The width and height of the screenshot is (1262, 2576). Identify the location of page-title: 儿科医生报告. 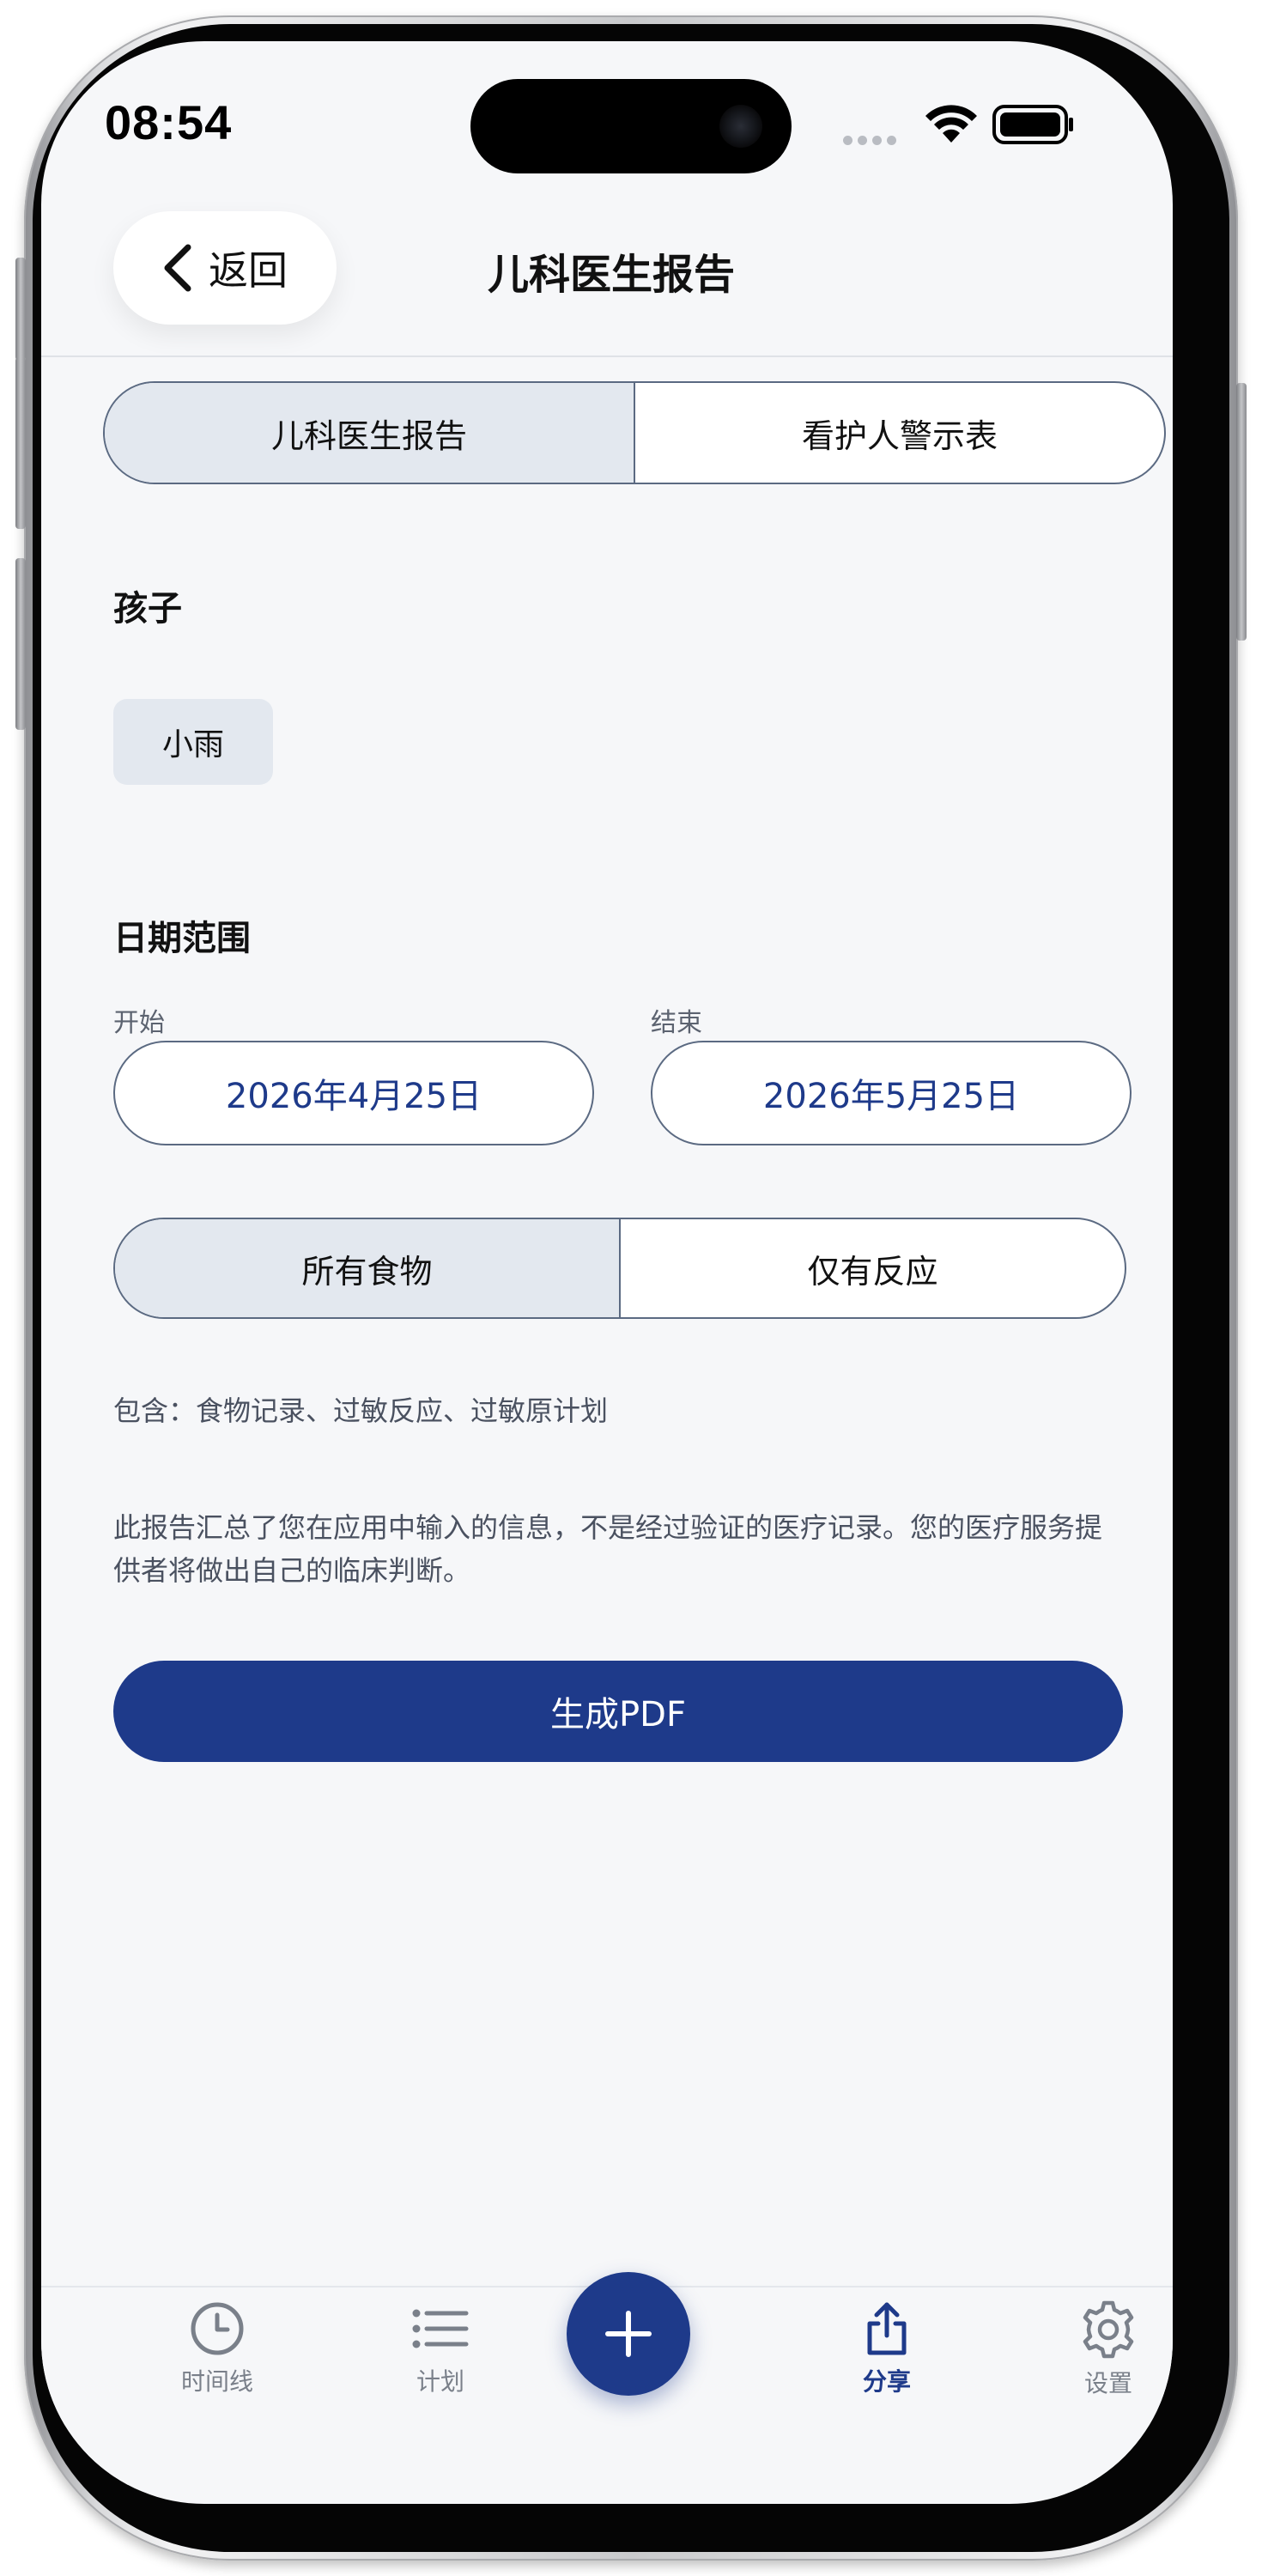
(611, 275).